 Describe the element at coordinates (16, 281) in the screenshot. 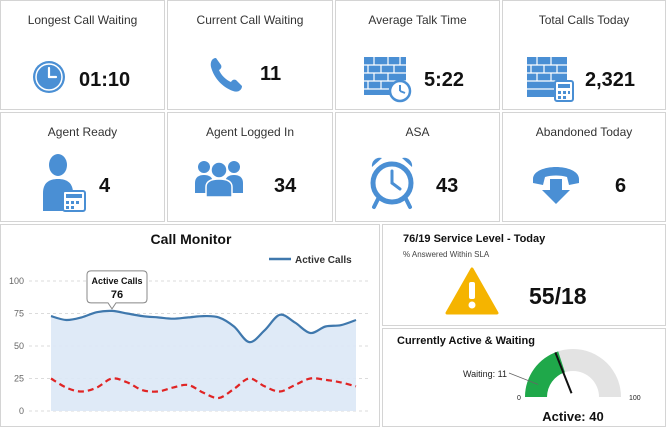

I see `y-tick-label: 100` at that location.